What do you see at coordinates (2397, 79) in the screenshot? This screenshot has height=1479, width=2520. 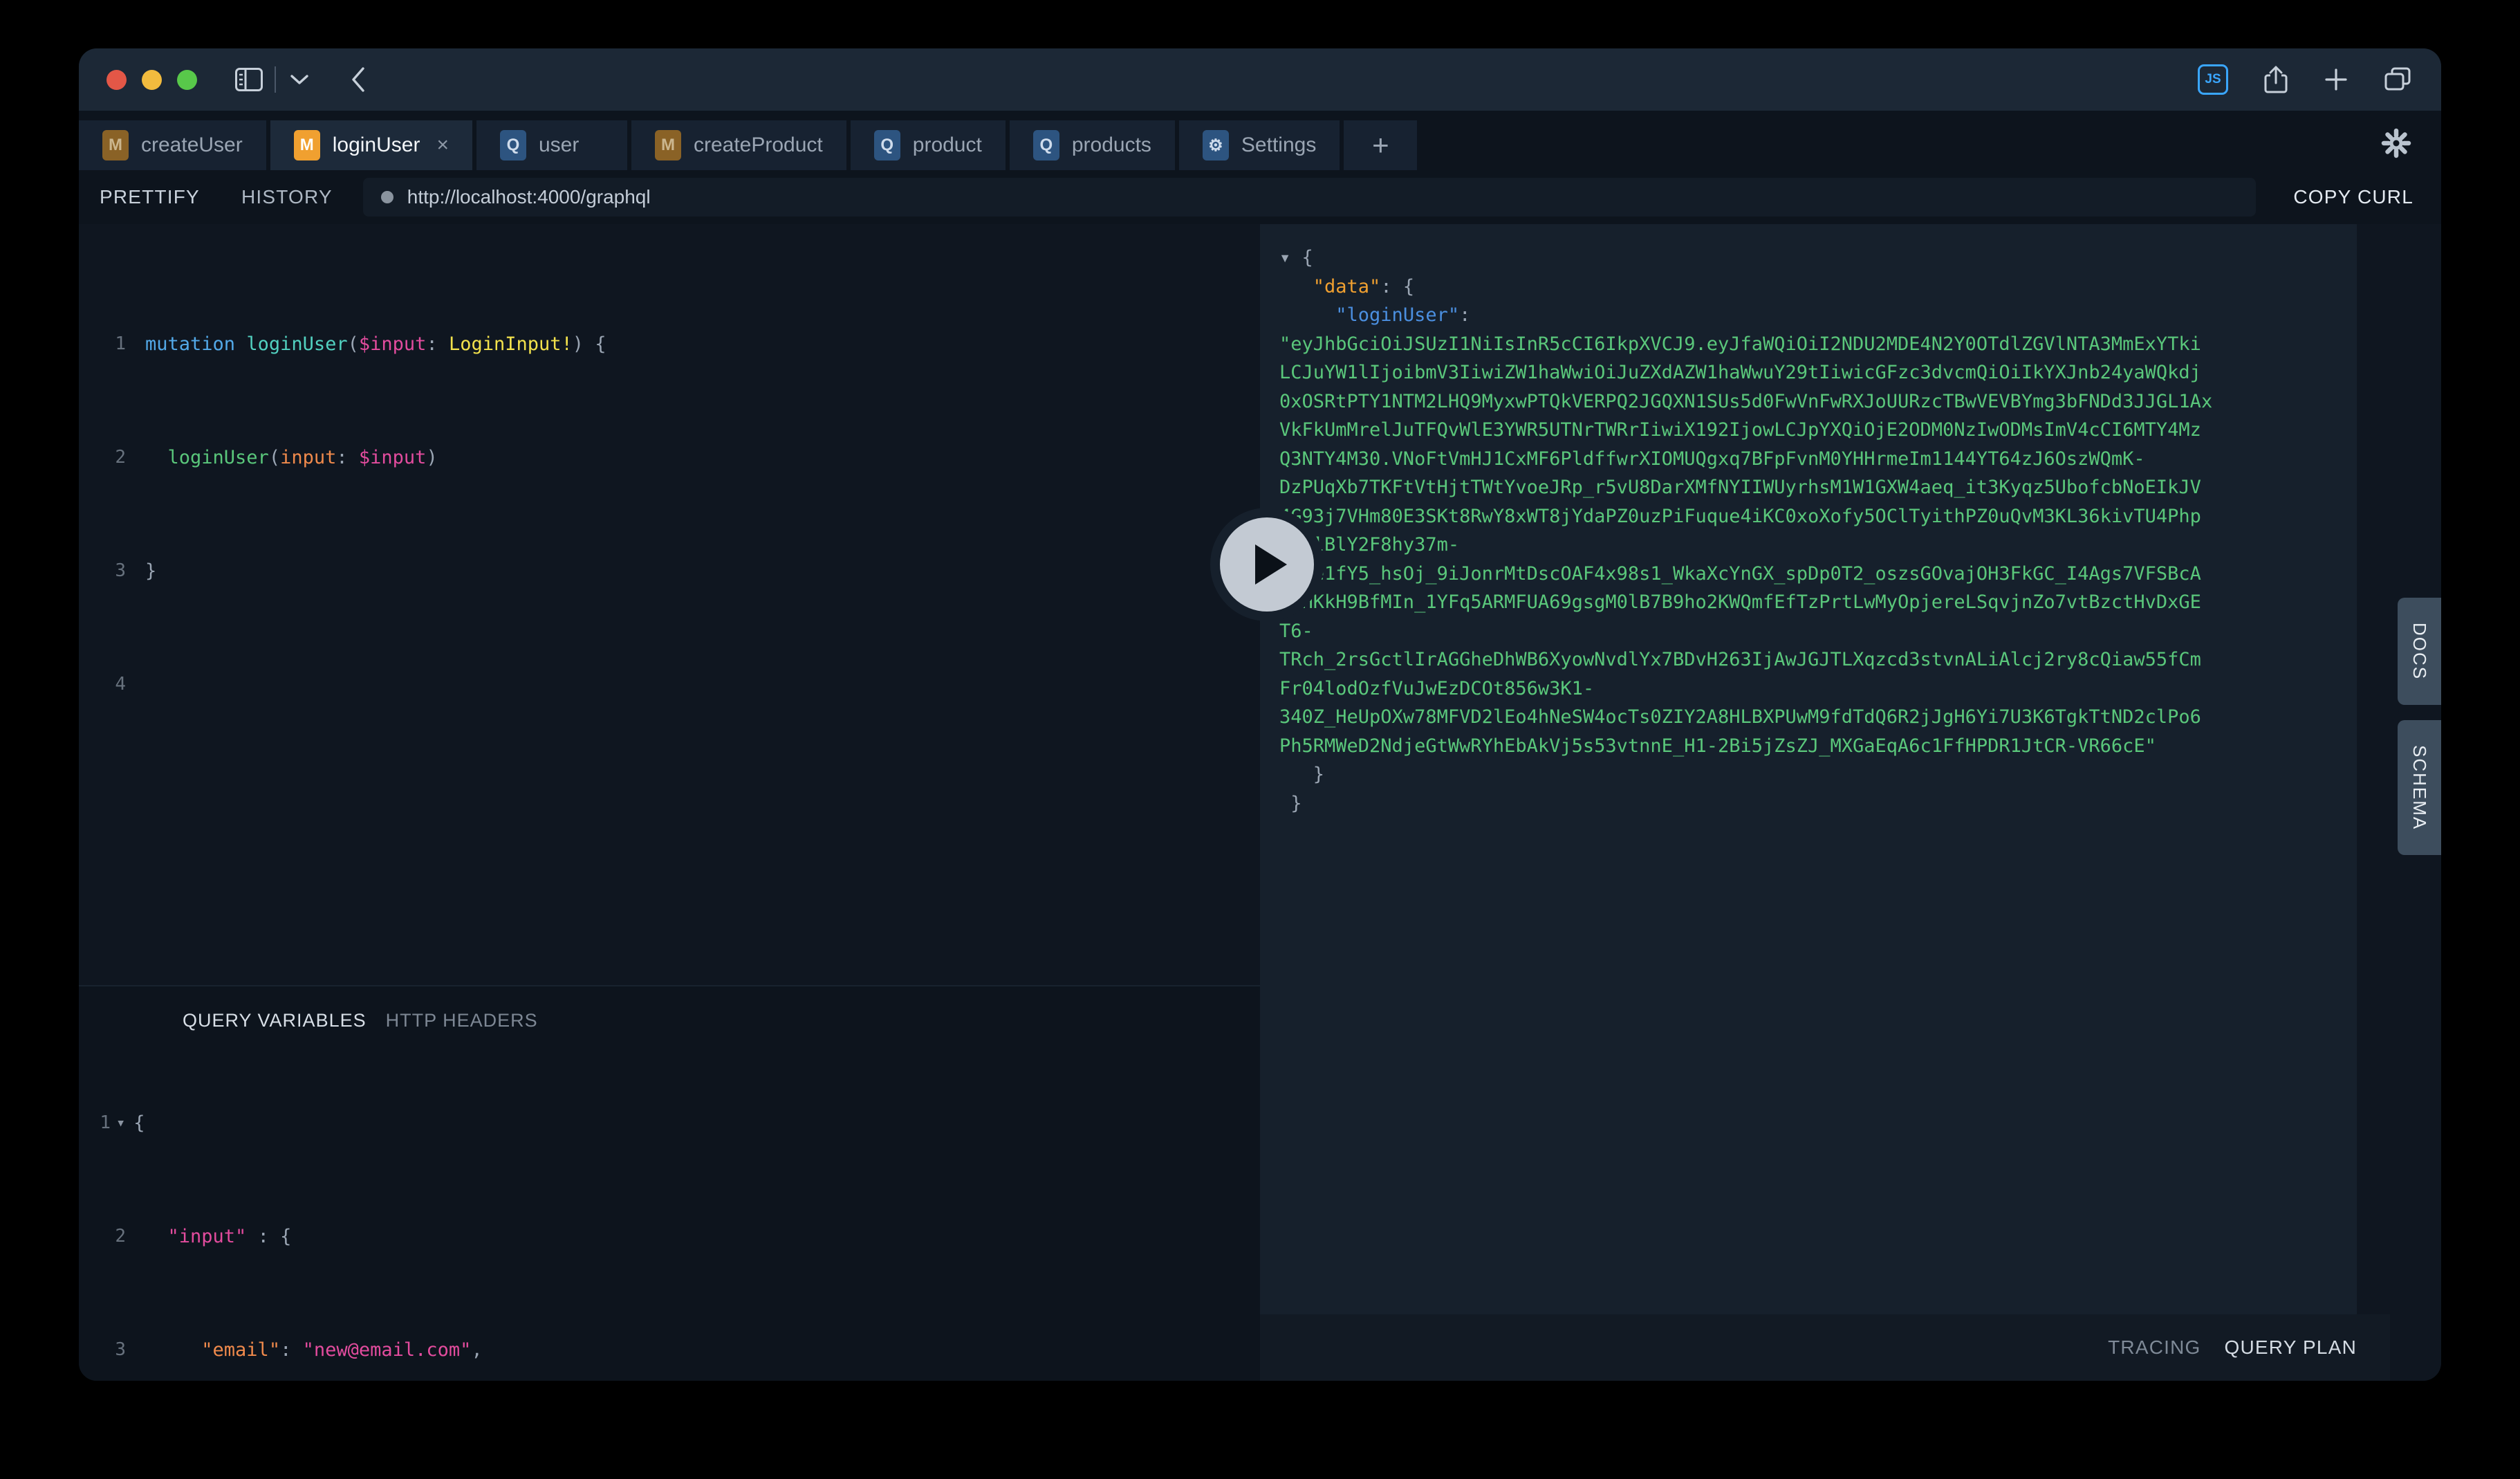 I see `tab-overview-icon` at bounding box center [2397, 79].